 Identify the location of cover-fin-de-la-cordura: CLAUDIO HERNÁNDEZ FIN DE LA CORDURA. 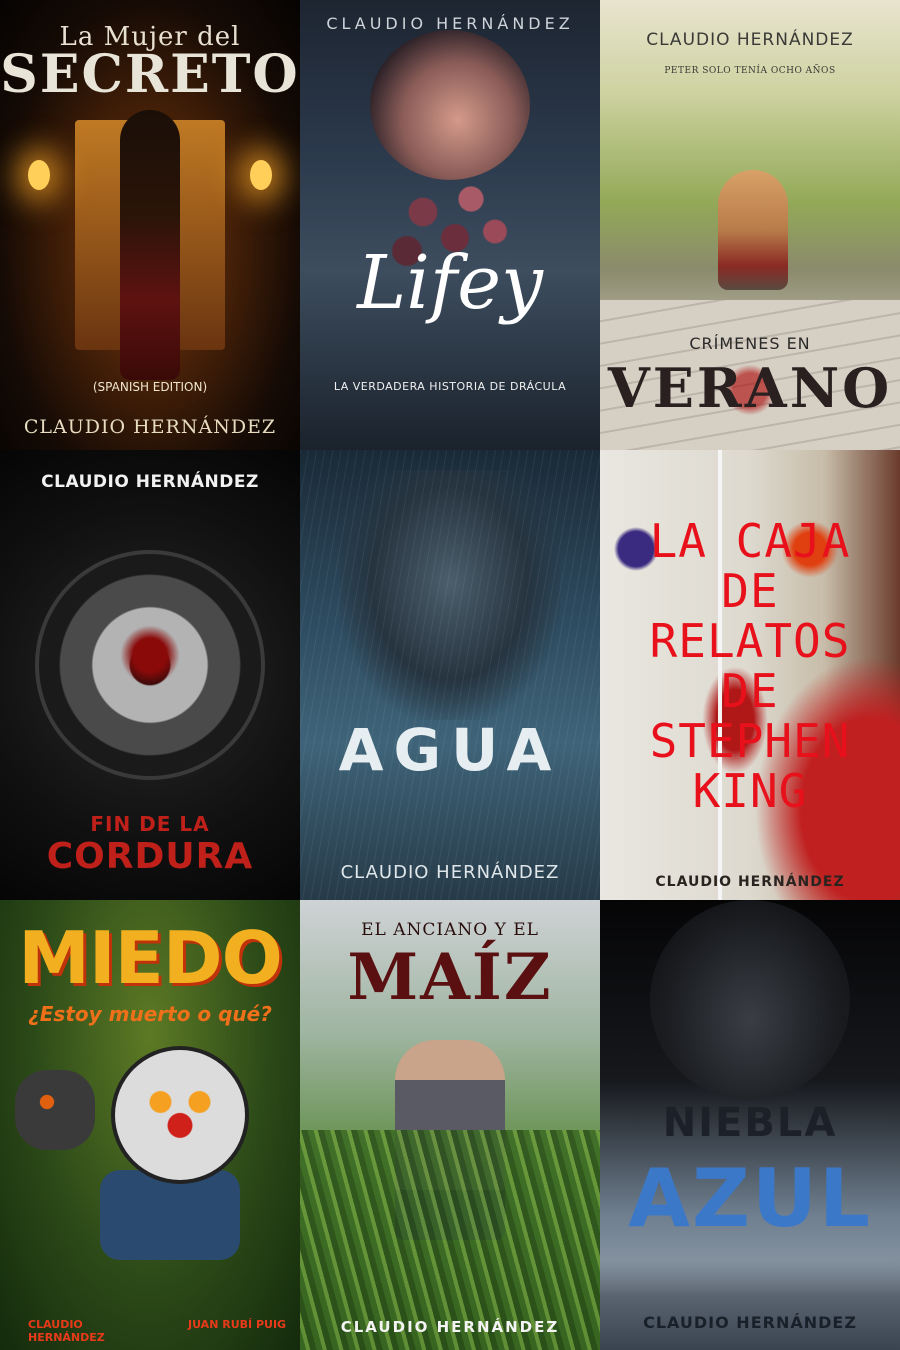
(150, 675).